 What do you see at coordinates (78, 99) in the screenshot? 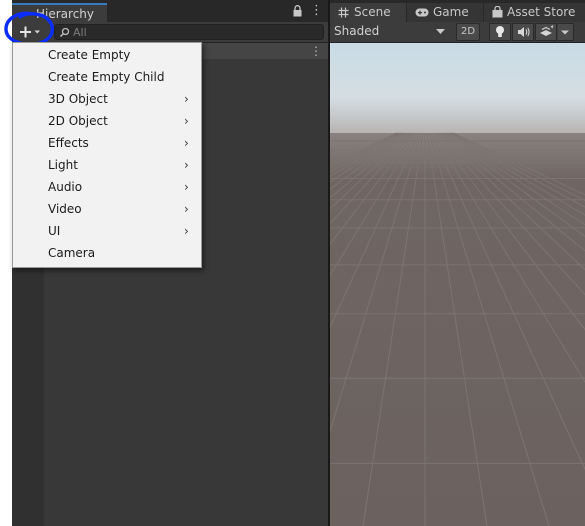
I see `menu-item-label: 3D Object` at bounding box center [78, 99].